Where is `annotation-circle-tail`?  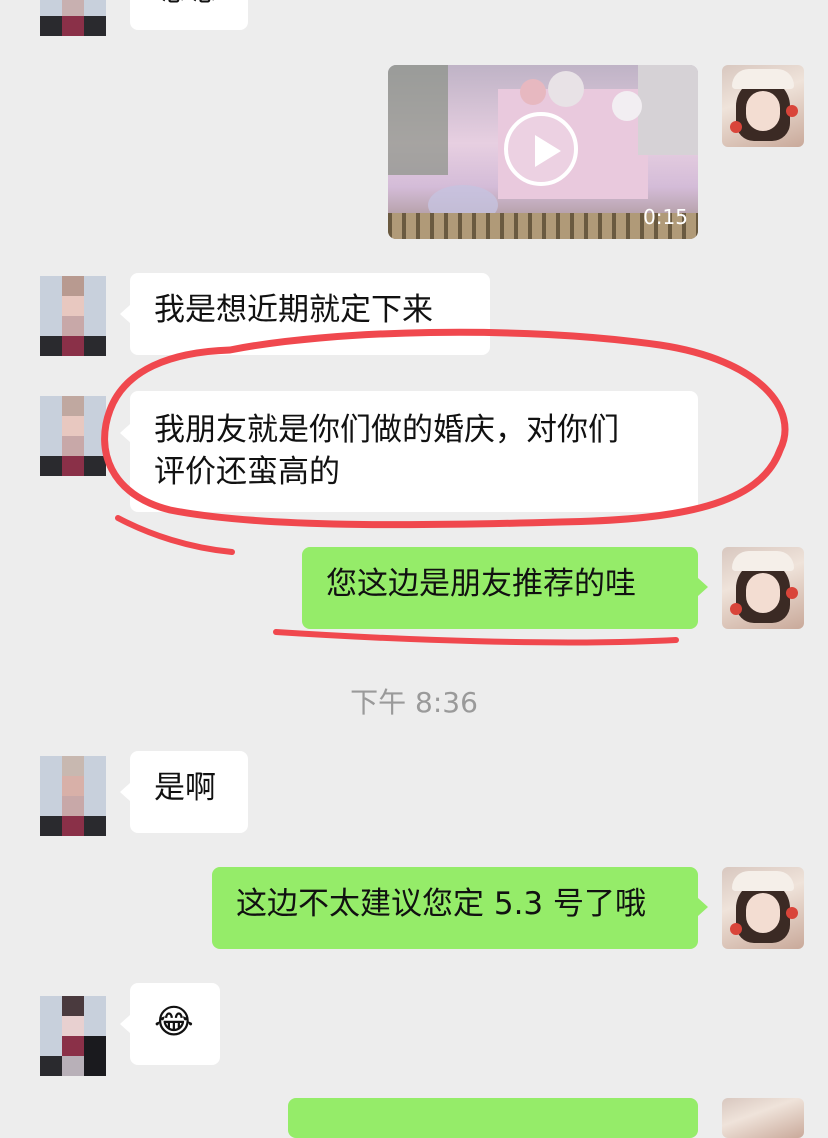
annotation-circle-tail is located at coordinates (175, 535).